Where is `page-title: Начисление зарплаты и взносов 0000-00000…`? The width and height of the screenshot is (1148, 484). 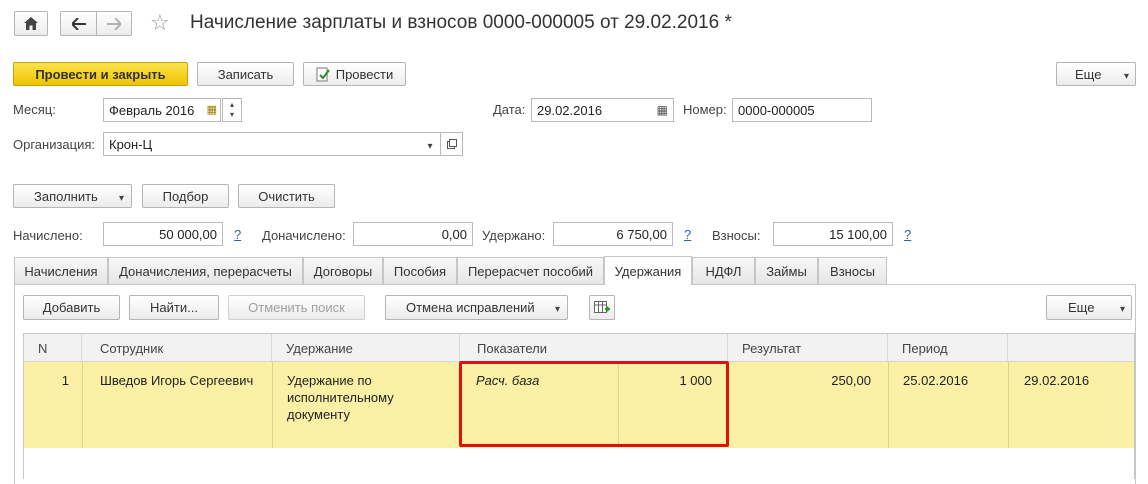 page-title: Начисление зарплаты и взносов 0000-00000… is located at coordinates (461, 22).